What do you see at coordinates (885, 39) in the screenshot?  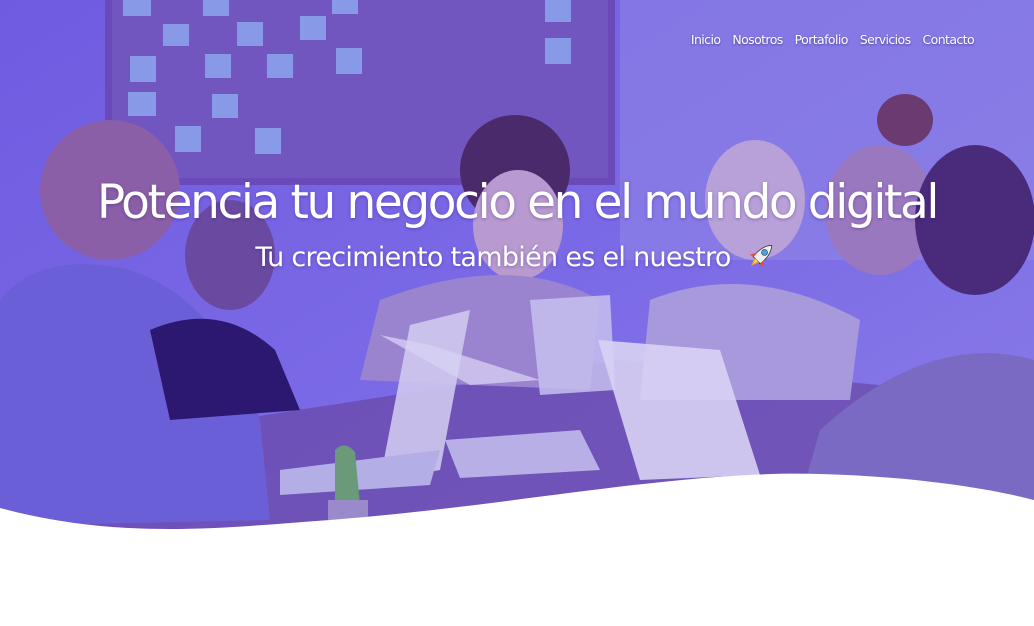 I see `nav-servicios: Servicios` at bounding box center [885, 39].